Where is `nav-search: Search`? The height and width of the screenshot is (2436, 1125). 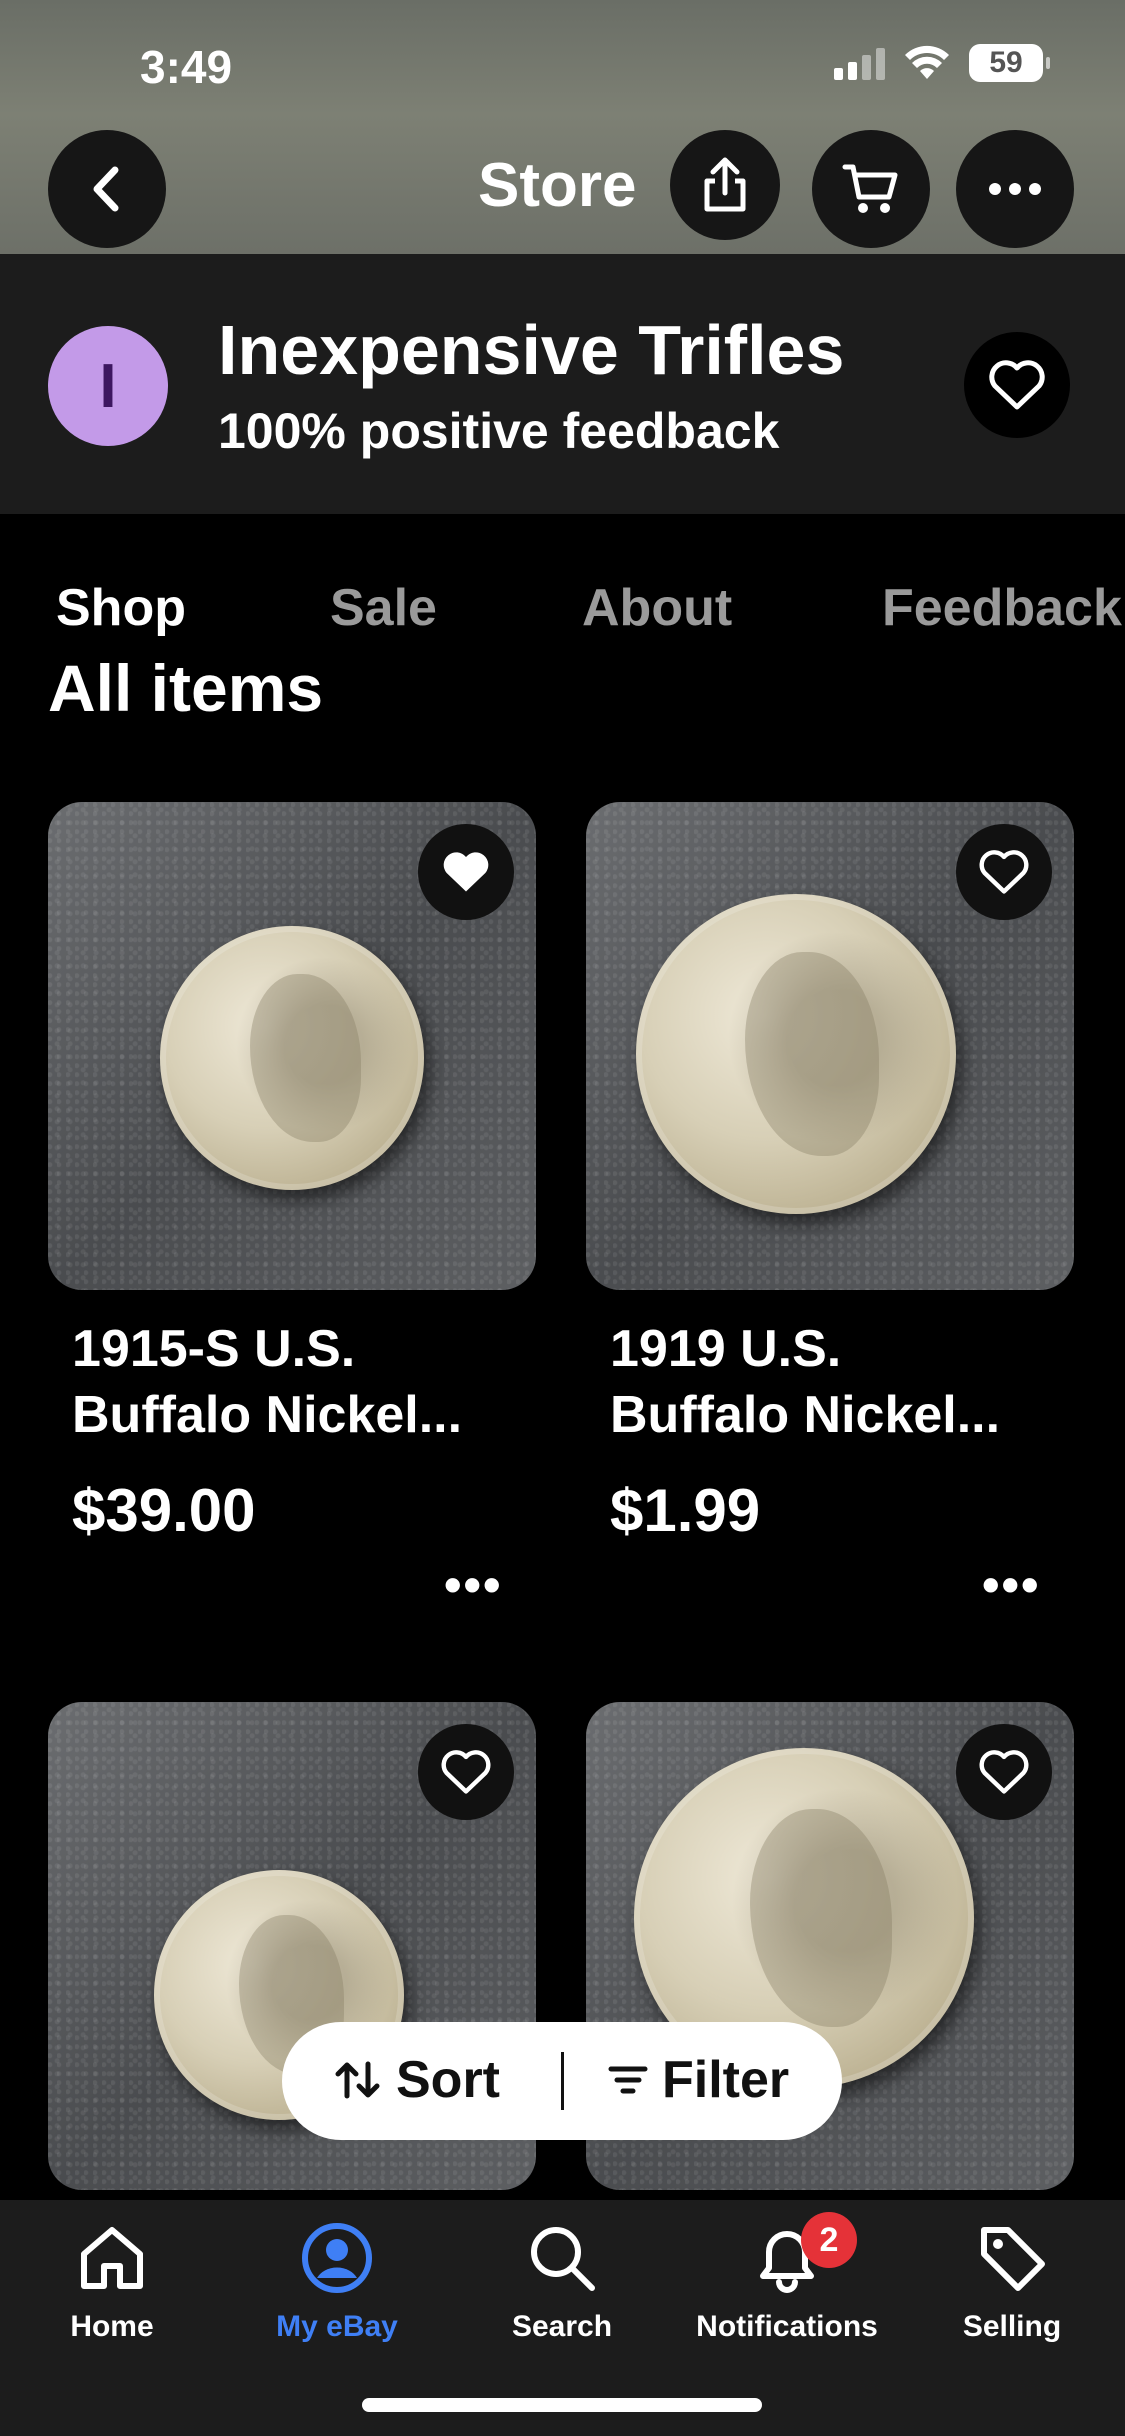
nav-search: Search is located at coordinates (562, 2282).